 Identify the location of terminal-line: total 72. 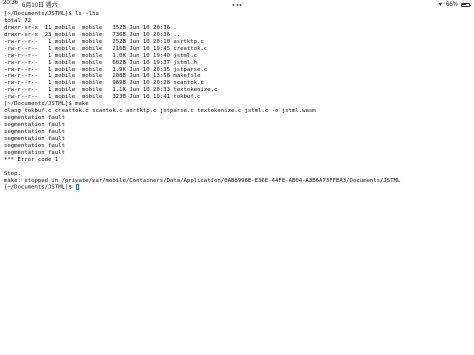
(18, 20).